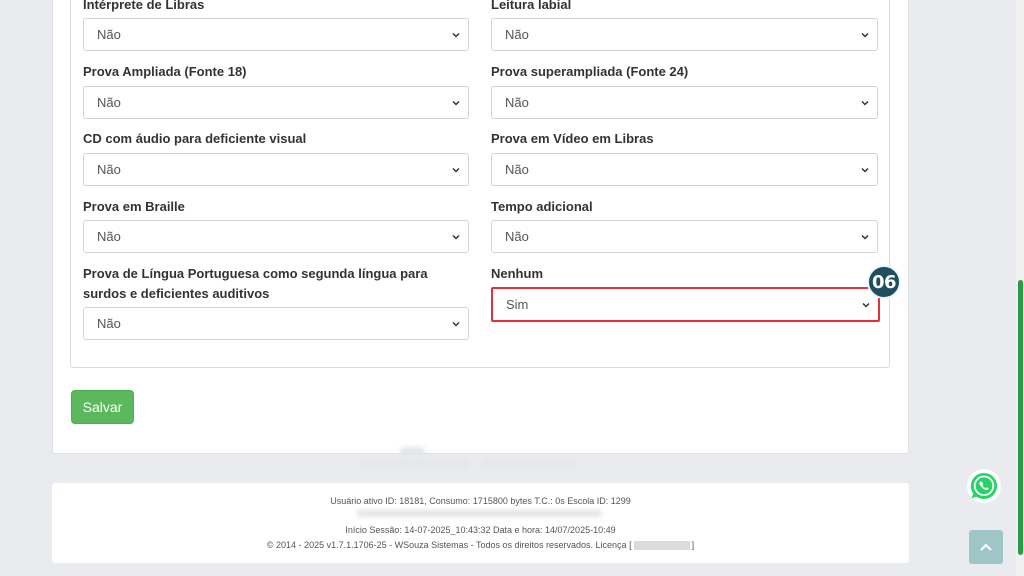  Describe the element at coordinates (195, 138) in the screenshot. I see `field-label-cd-audio: CD com áudio para deficiente visual` at that location.